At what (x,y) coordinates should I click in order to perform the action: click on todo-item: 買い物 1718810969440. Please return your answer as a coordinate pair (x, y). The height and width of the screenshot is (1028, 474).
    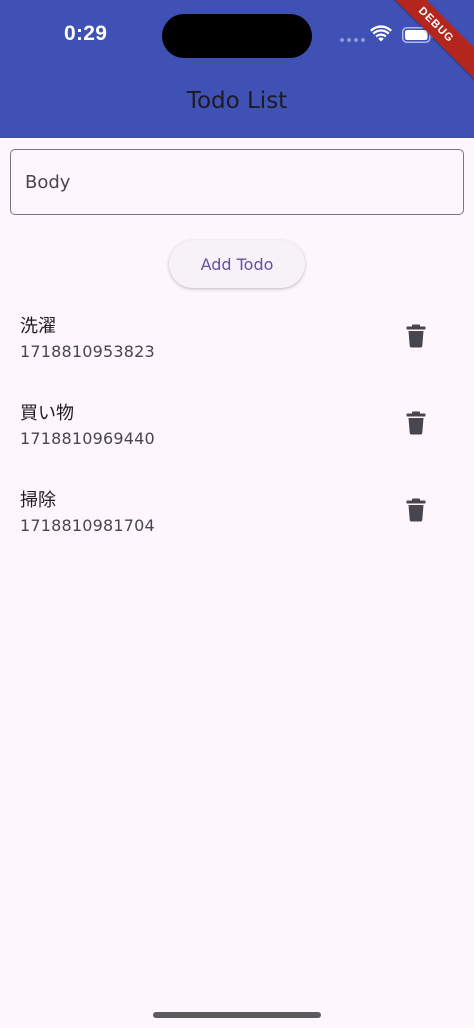
    Looking at the image, I should click on (237, 432).